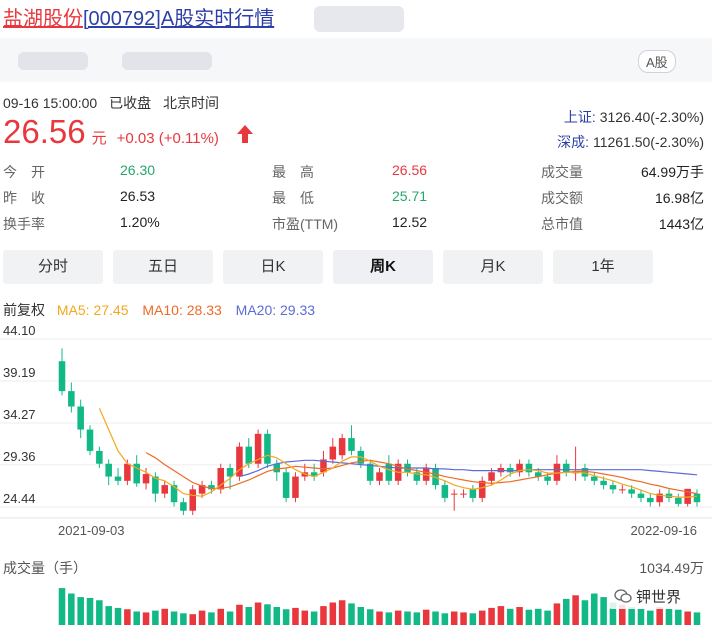 This screenshot has height=625, width=712. What do you see at coordinates (603, 267) in the screenshot?
I see `tab-5: 1年` at bounding box center [603, 267].